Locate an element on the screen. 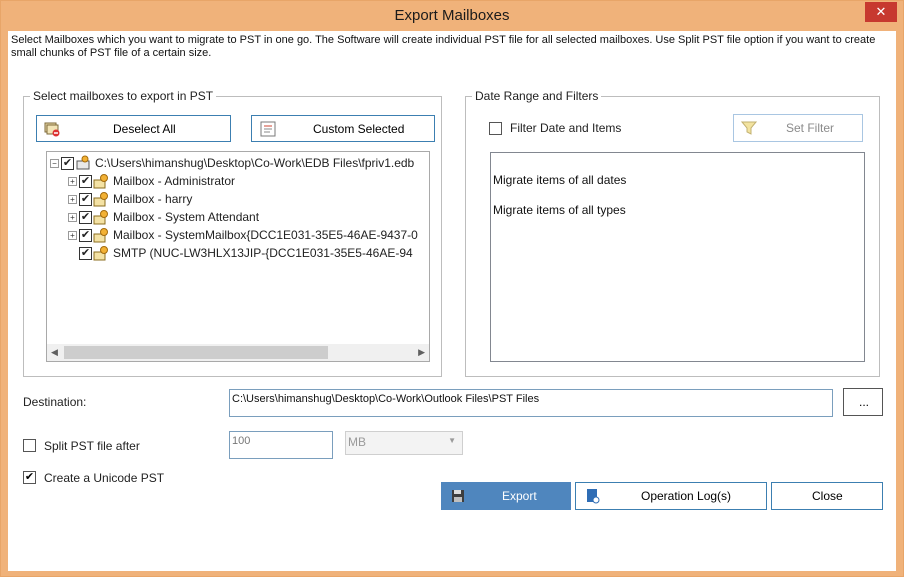 The width and height of the screenshot is (904, 577). unicode-pst-checkbox: ✔ is located at coordinates (29, 477).